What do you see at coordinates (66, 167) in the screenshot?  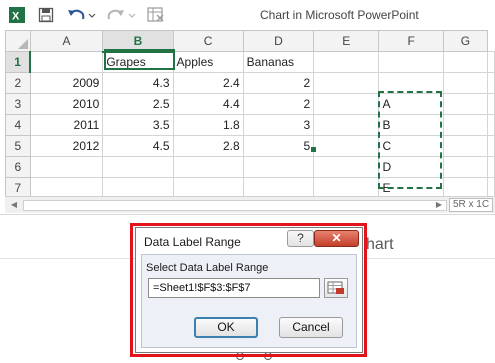 I see `cell-a6` at bounding box center [66, 167].